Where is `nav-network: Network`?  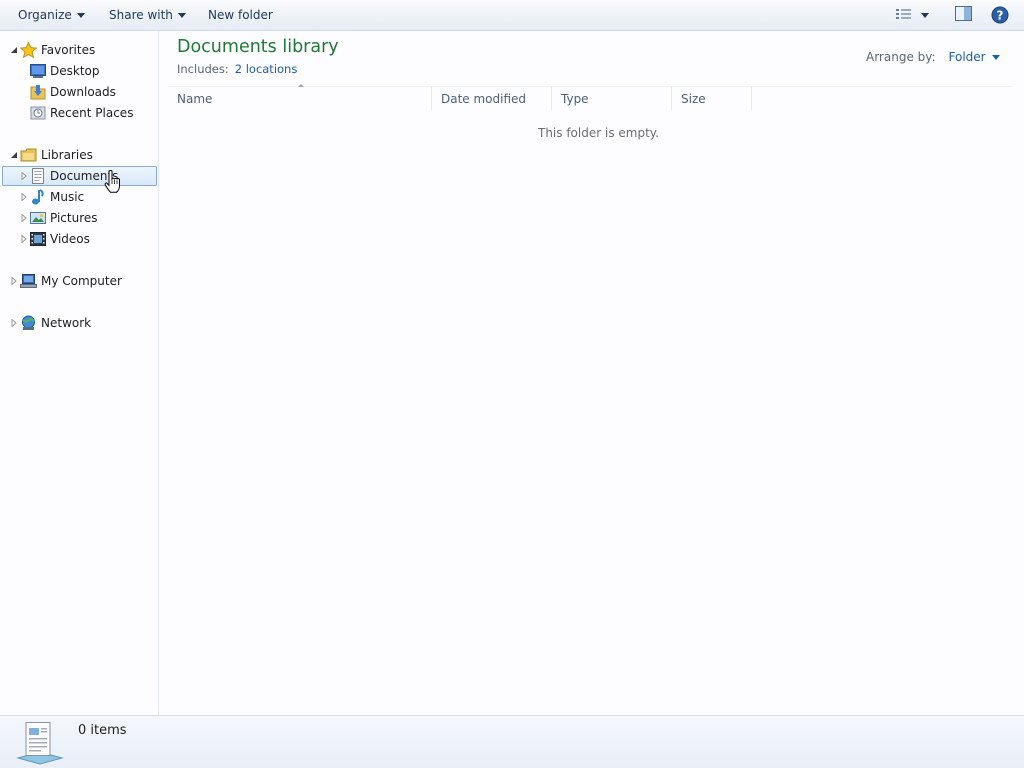
nav-network: Network is located at coordinates (50, 323).